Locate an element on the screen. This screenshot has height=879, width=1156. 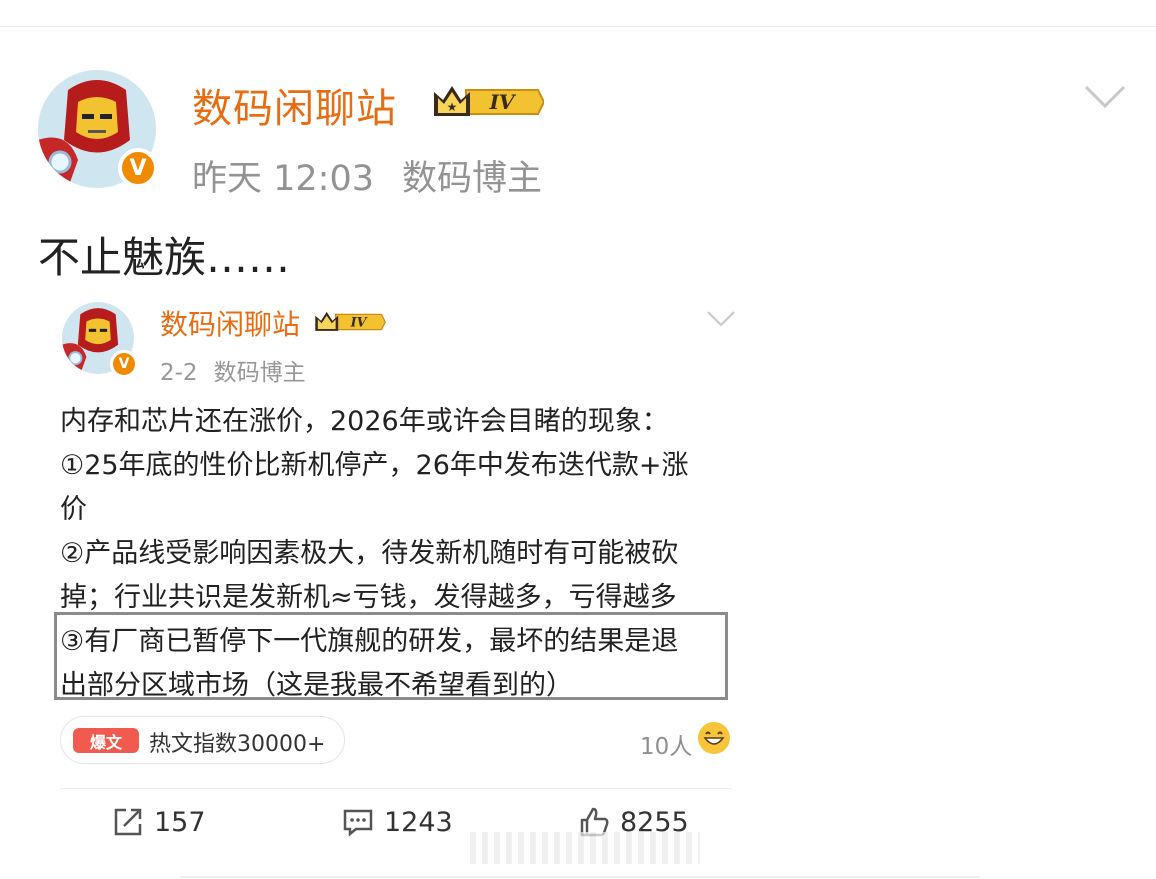
author-name: 数码闲聊站 is located at coordinates (294, 105).